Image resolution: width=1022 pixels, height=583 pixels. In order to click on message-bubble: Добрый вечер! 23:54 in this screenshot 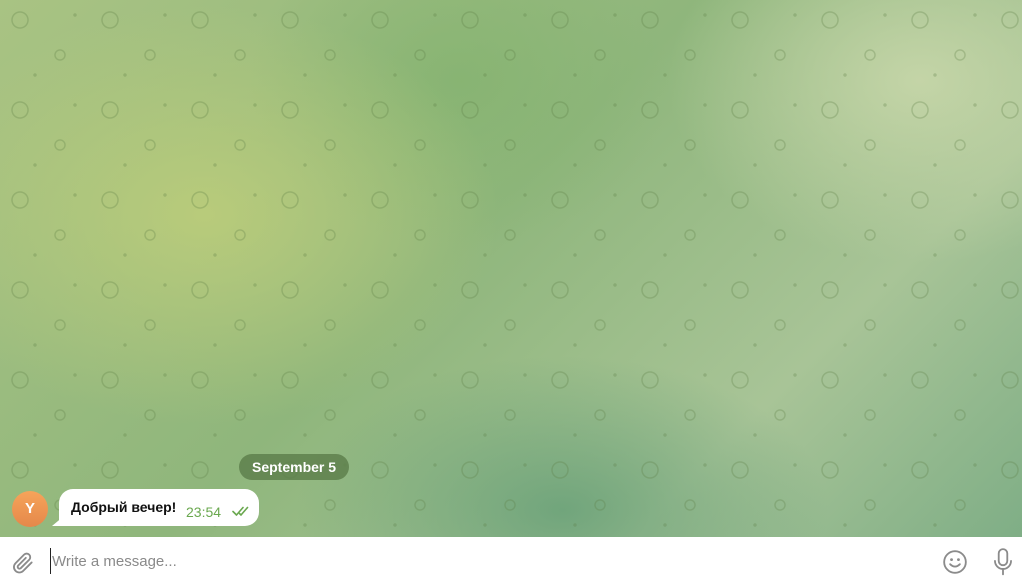, I will do `click(155, 507)`.